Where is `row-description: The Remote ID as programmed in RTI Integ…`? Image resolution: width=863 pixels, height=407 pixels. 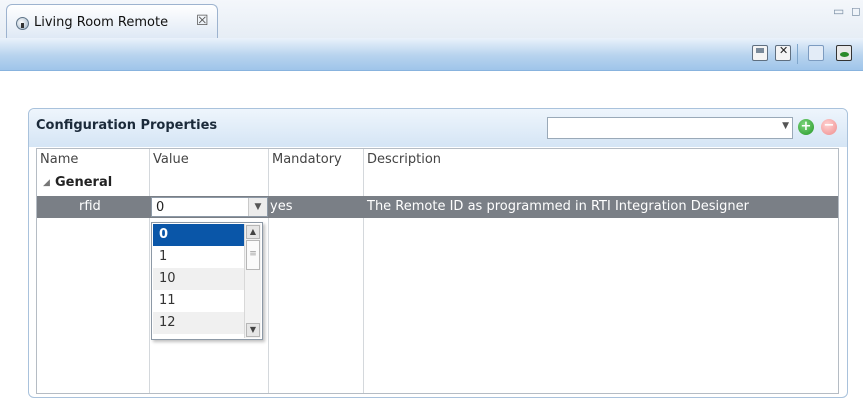
row-description: The Remote ID as programmed in RTI Integ… is located at coordinates (558, 206).